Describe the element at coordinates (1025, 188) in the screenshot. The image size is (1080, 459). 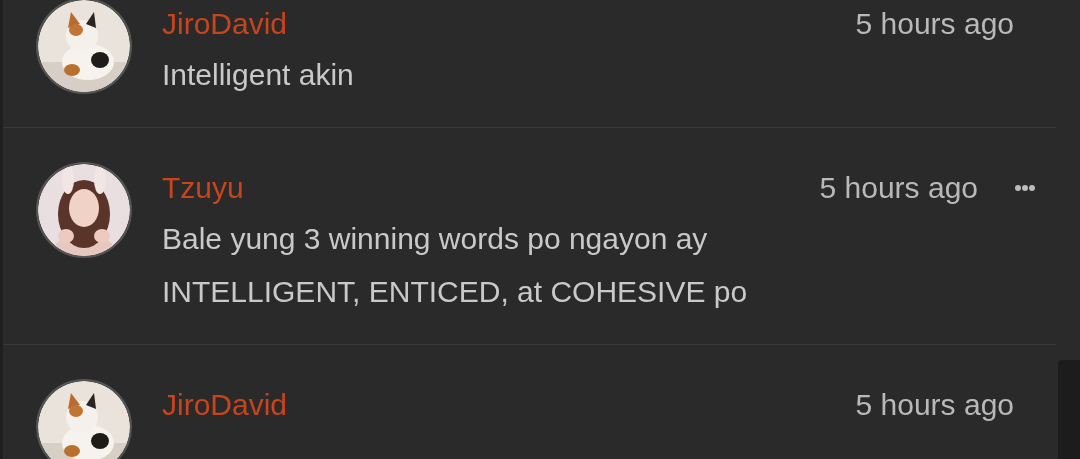
I see `more-options-icon` at that location.